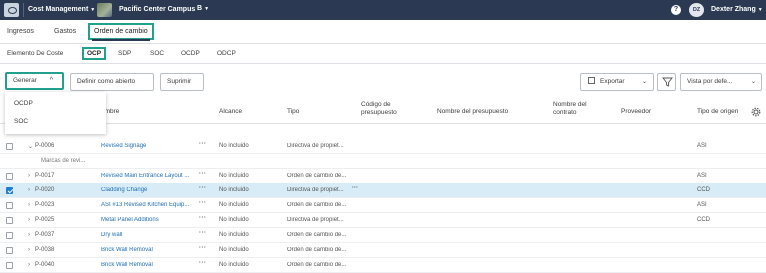  What do you see at coordinates (733, 9) in the screenshot?
I see `user-name: Dexter Zhang` at bounding box center [733, 9].